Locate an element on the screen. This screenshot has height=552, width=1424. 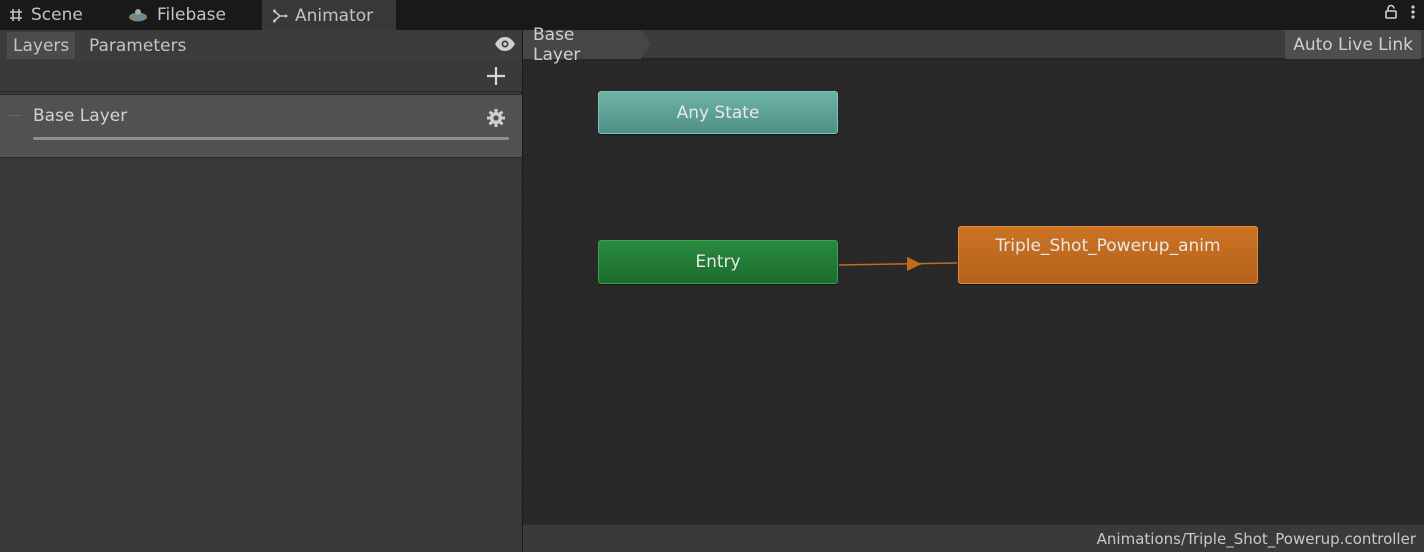
tab-scene-label: Scene is located at coordinates (57, 15).